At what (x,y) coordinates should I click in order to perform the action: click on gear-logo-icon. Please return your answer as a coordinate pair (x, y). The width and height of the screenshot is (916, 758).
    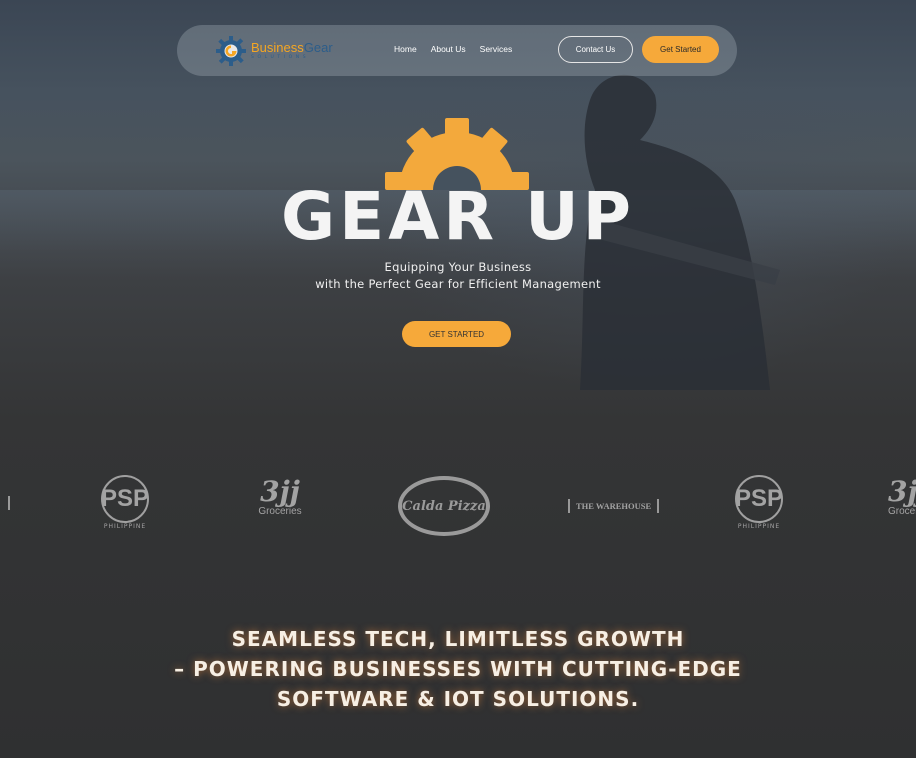
    Looking at the image, I should click on (231, 51).